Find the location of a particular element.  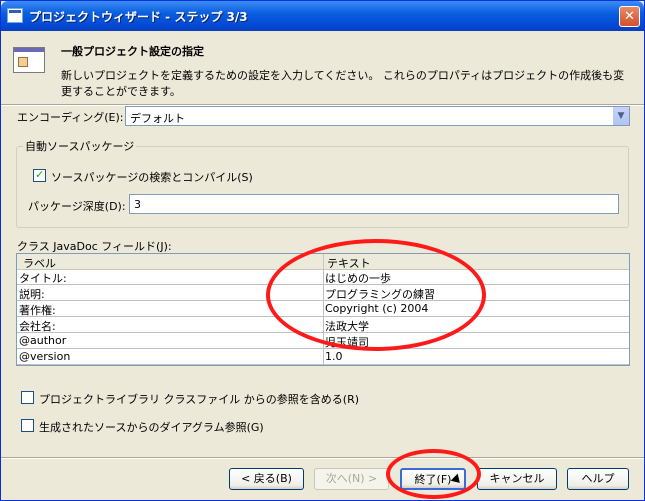

package-depth-field: 3 is located at coordinates (374, 204).